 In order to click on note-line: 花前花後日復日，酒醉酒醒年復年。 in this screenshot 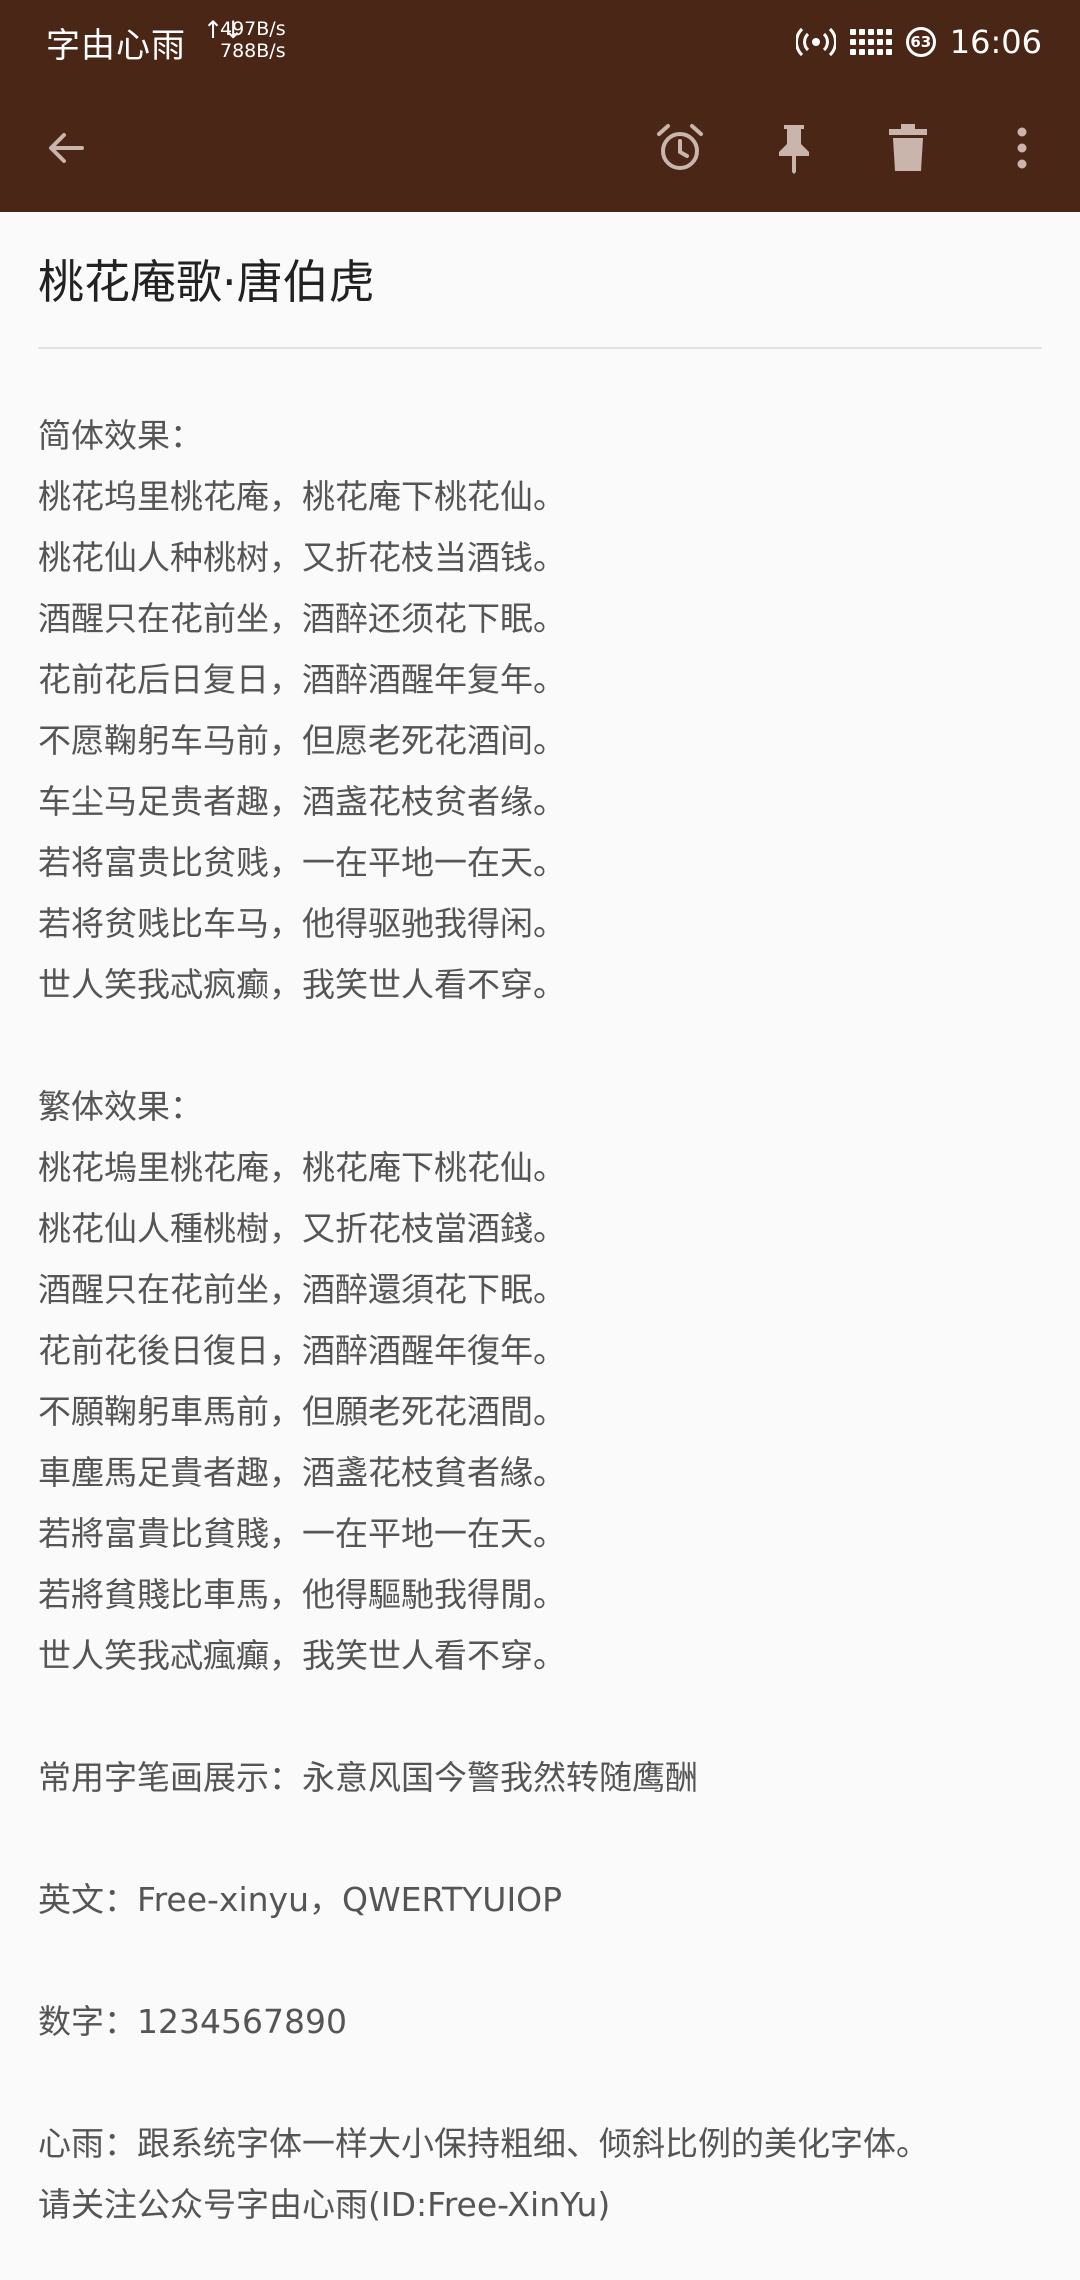, I will do `click(302, 1350)`.